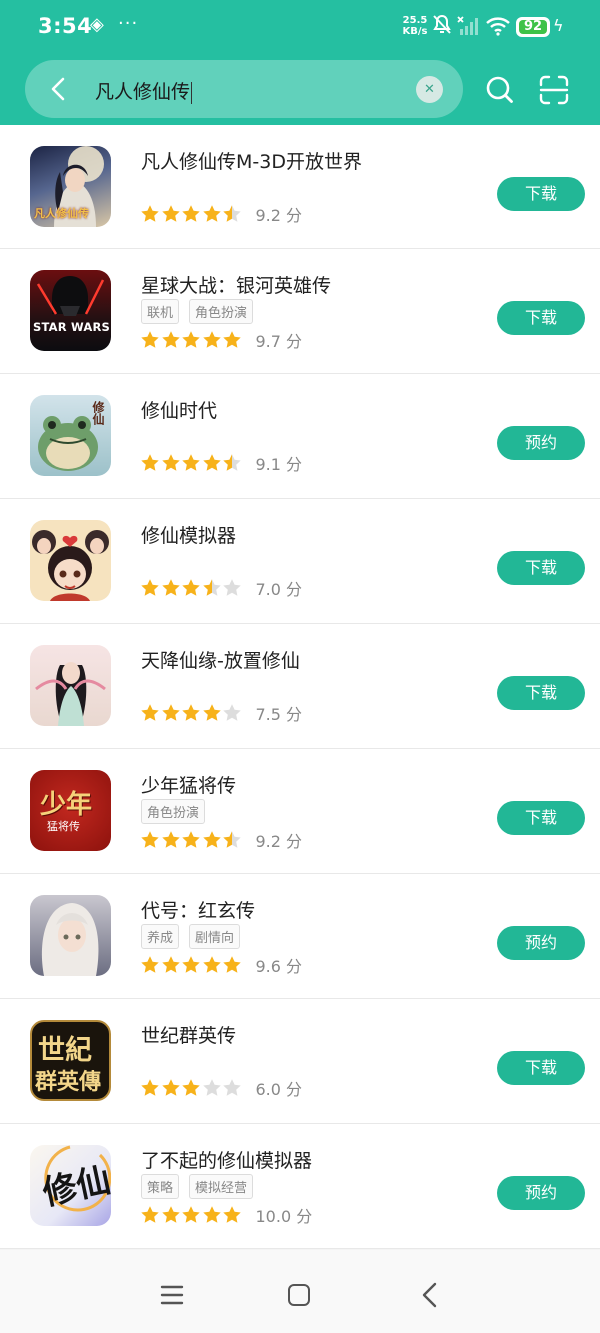  Describe the element at coordinates (97, 24) in the screenshot. I see `app-diamond-icon: ◈` at that location.